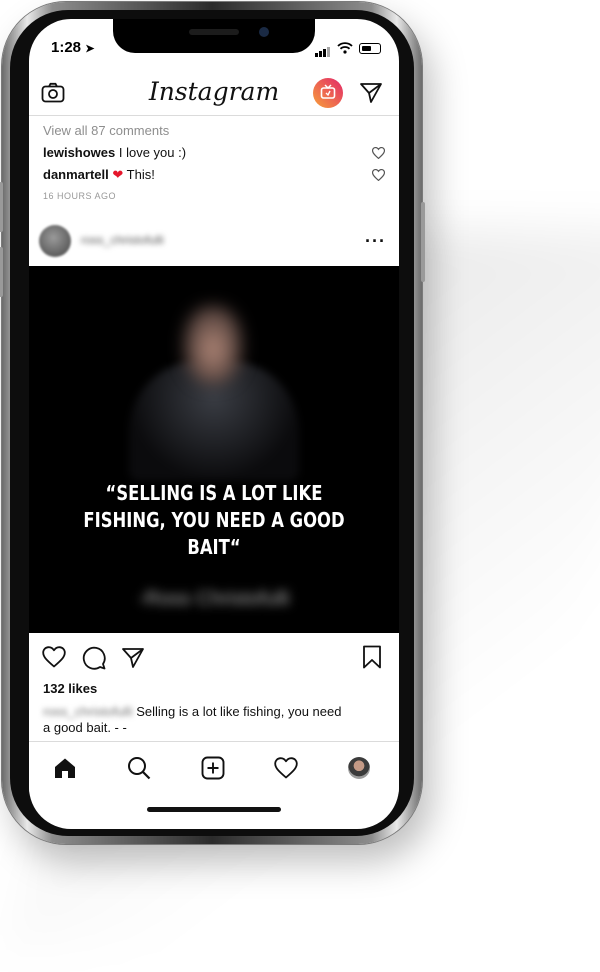 This screenshot has height=972, width=600. Describe the element at coordinates (214, 533) in the screenshot. I see `image-quote-line: FISHING, YOU NEED A GOOD BAIT“` at that location.